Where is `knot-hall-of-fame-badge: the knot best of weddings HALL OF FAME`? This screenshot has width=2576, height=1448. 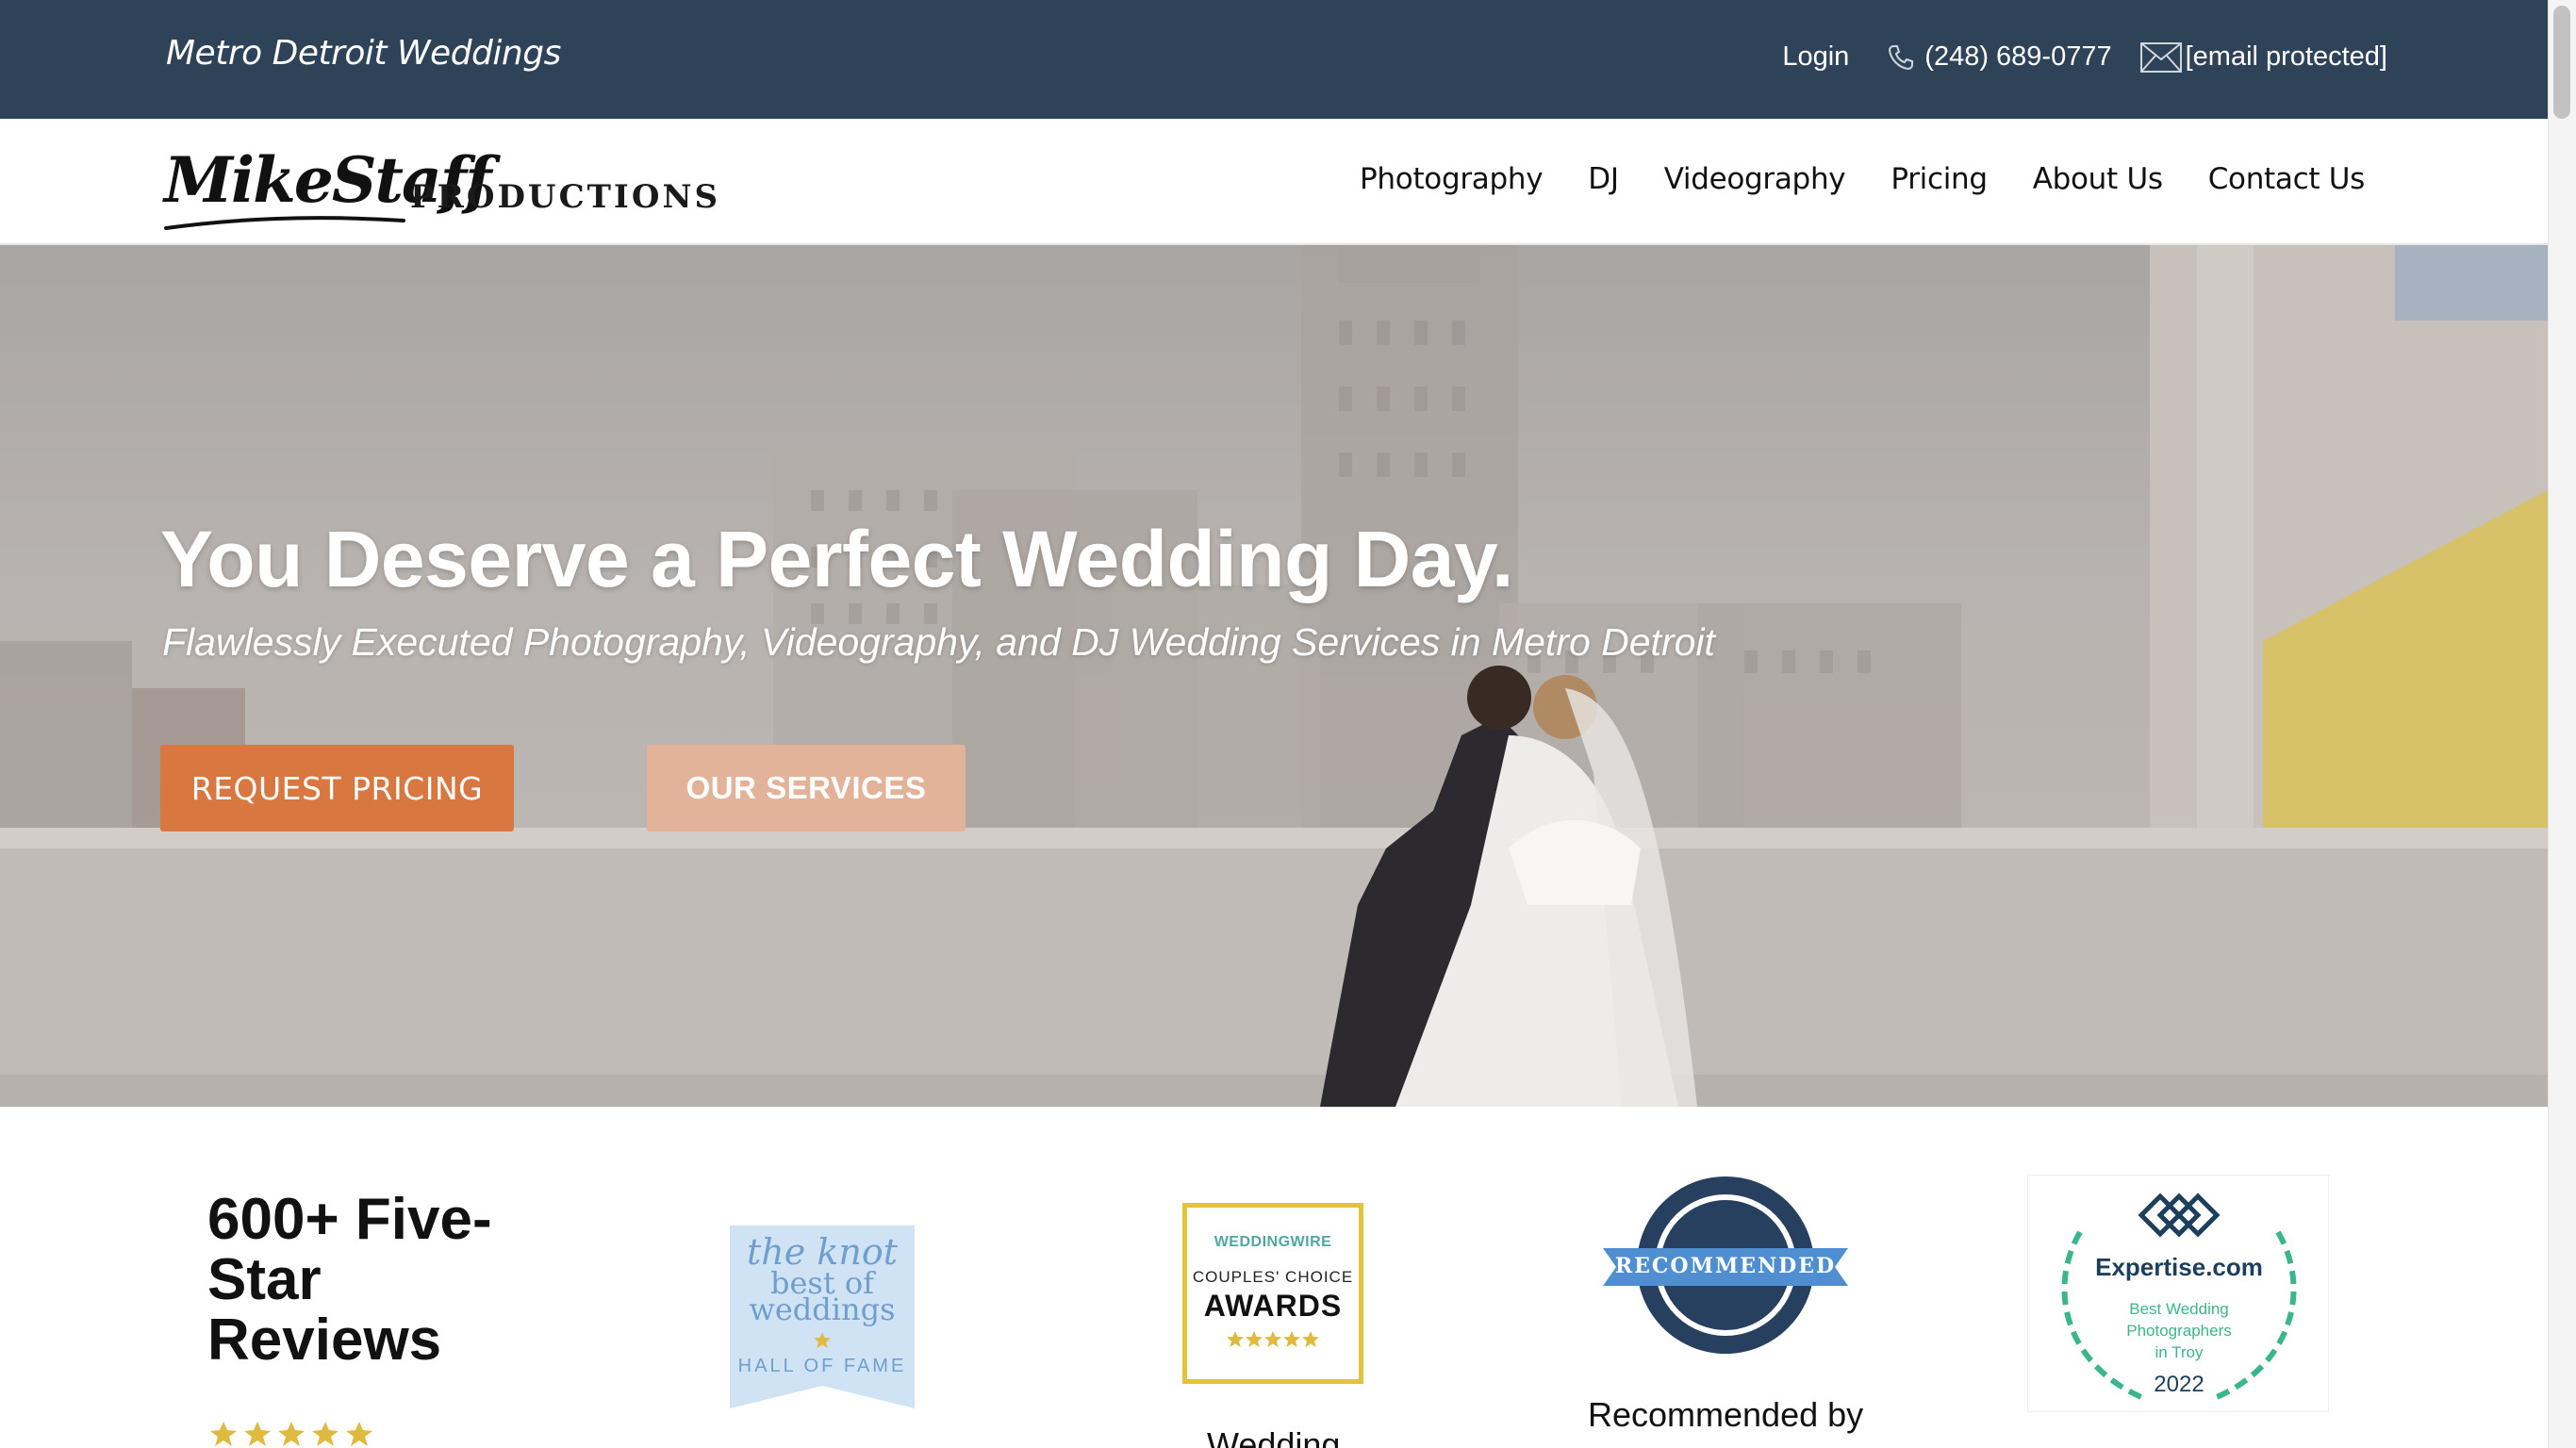
knot-hall-of-fame-badge: the knot best of weddings HALL OF FAME is located at coordinates (822, 1317).